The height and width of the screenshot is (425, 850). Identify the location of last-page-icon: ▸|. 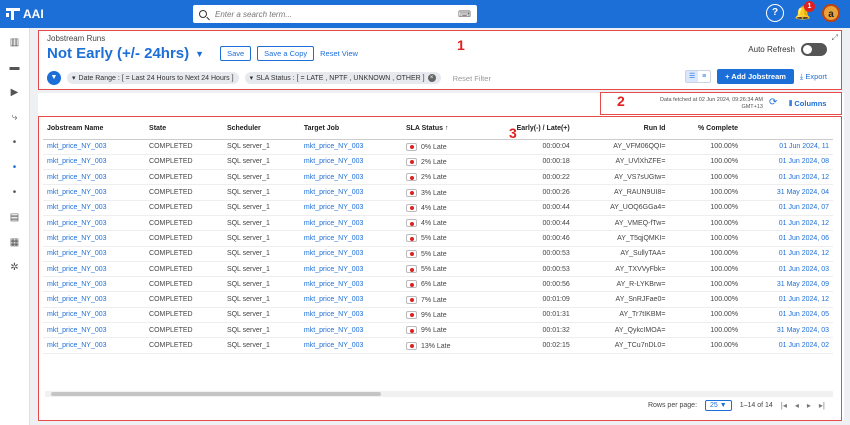
(822, 405).